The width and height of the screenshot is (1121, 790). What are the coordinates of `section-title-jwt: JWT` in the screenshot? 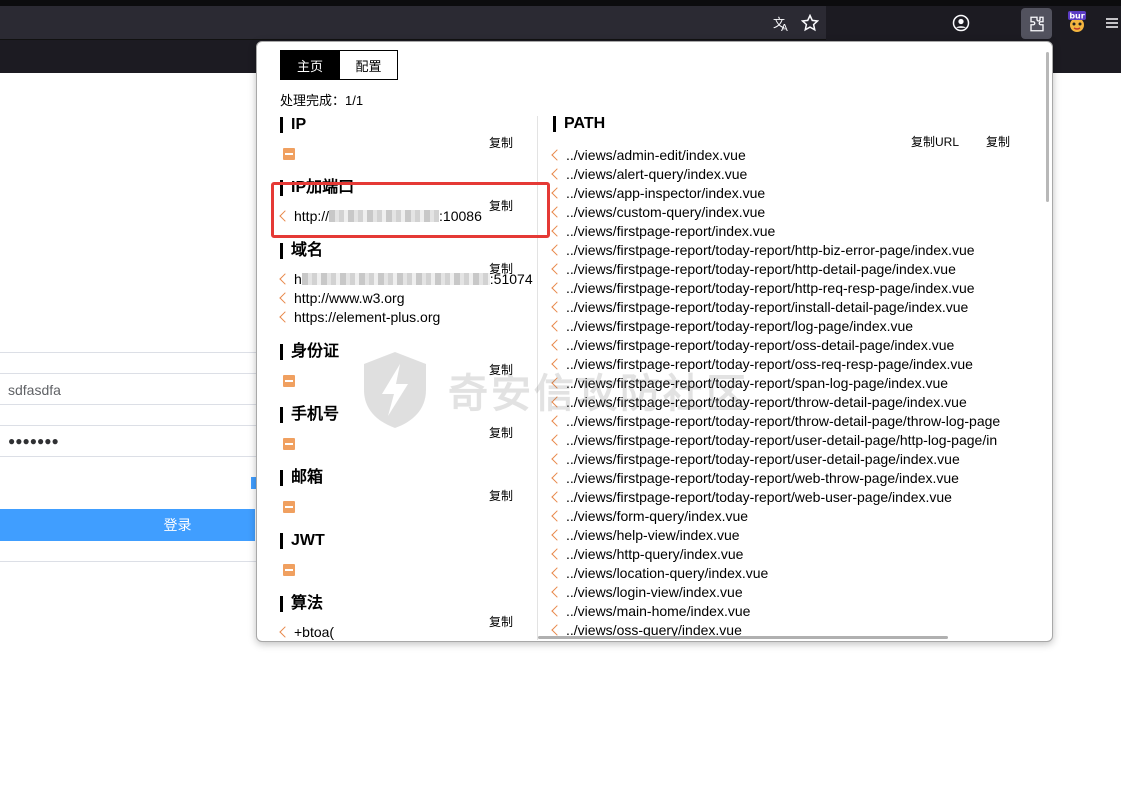 It's located at (302, 541).